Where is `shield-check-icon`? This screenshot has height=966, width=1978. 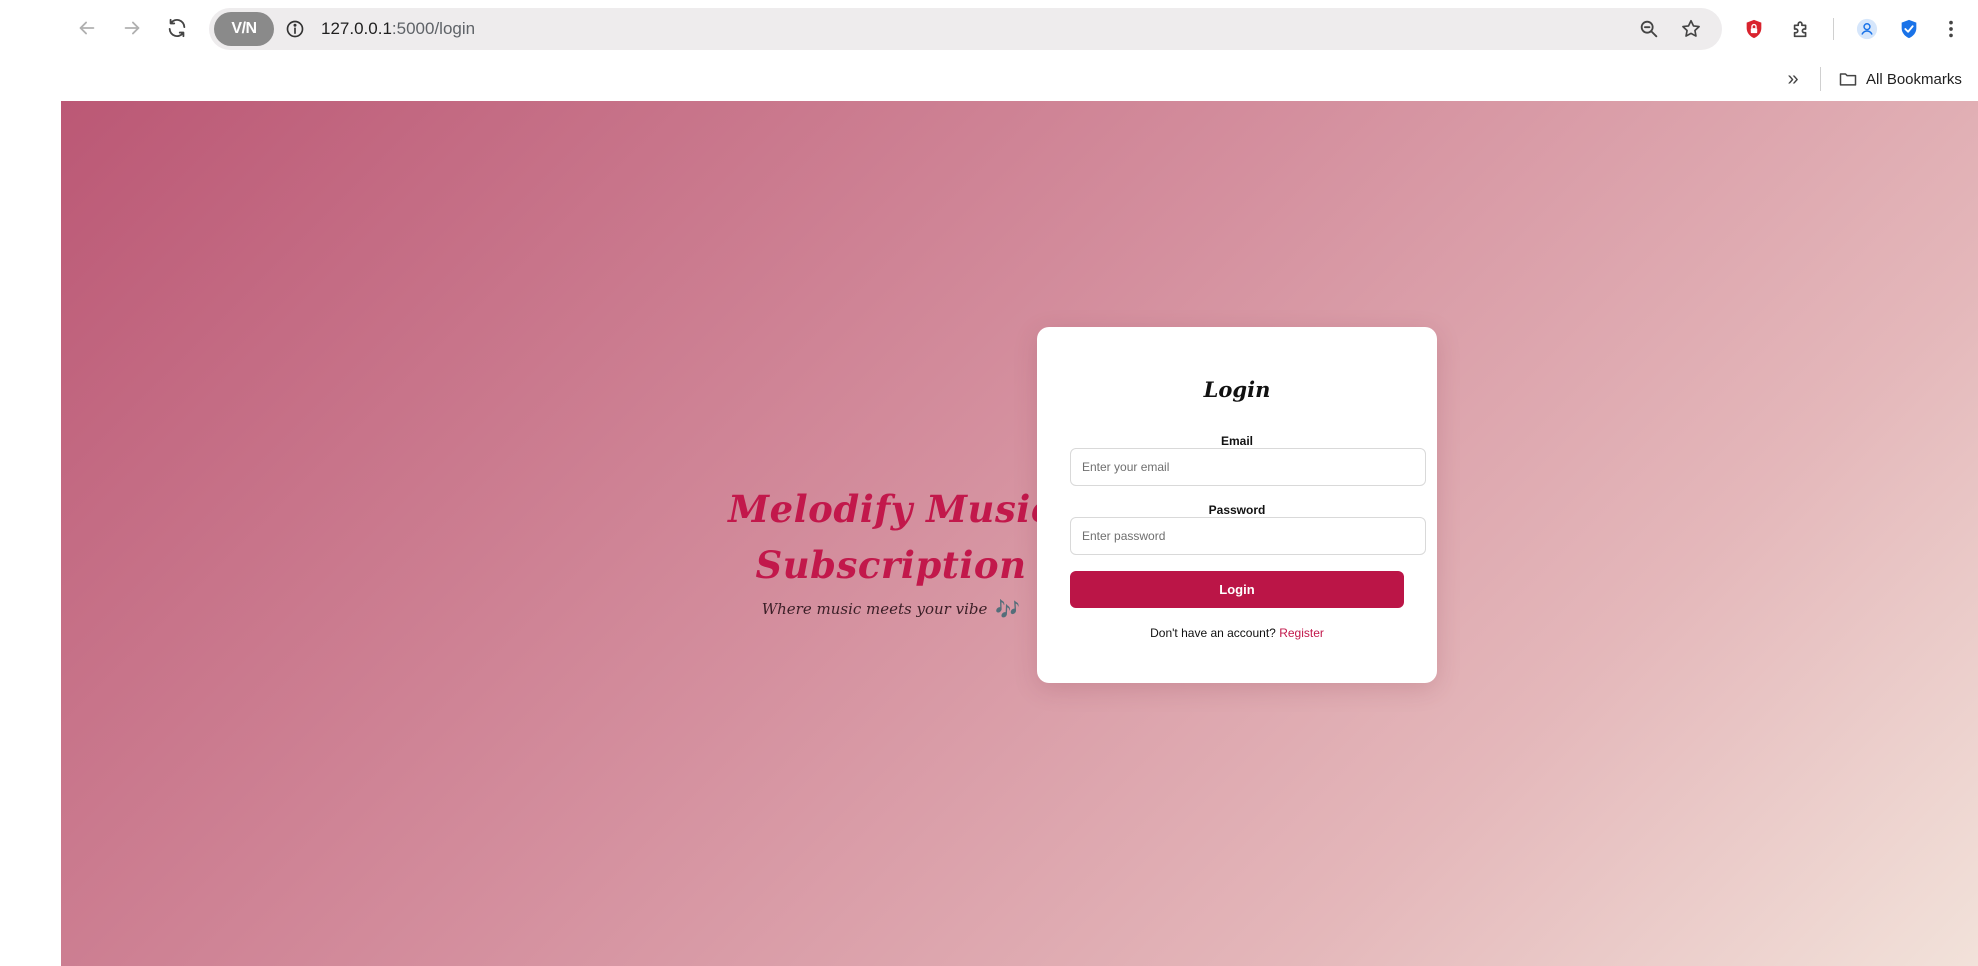
shield-check-icon is located at coordinates (1909, 29).